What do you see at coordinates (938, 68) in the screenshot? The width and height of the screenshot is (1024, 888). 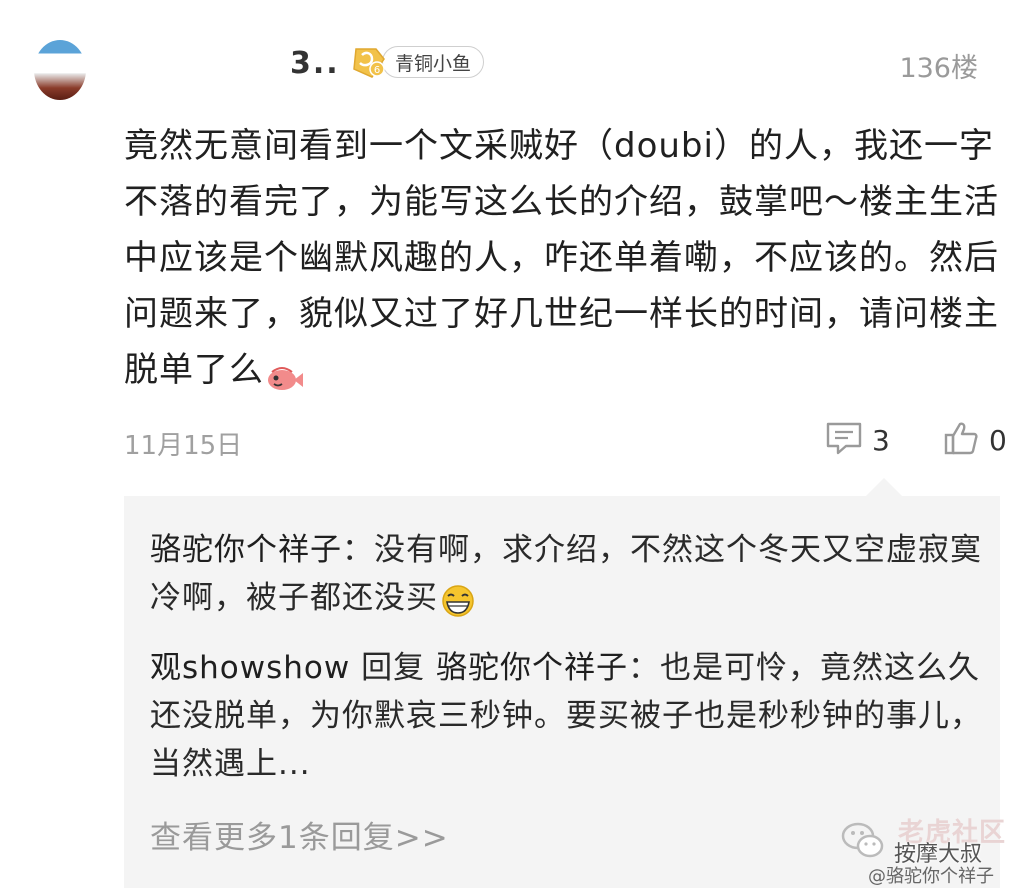 I see `floor-number: 136楼` at bounding box center [938, 68].